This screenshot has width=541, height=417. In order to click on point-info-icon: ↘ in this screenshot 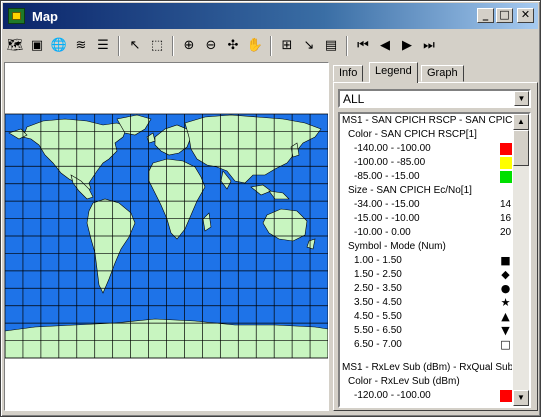, I will do `click(309, 46)`.